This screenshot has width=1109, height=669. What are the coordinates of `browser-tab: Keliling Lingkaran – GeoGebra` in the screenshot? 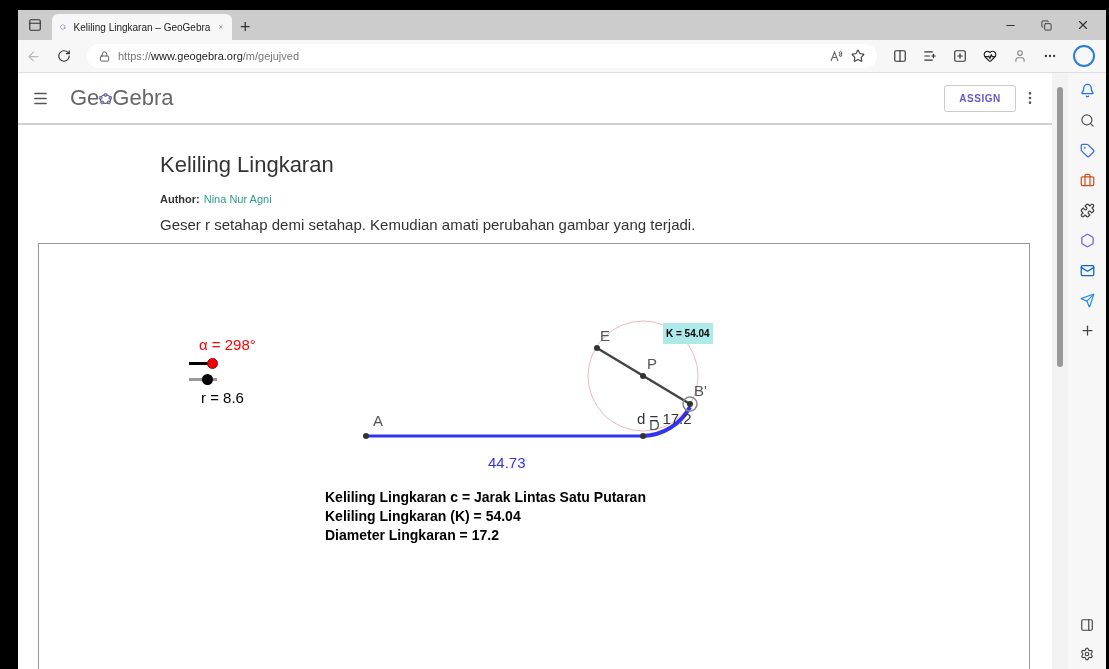 It's located at (142, 27).